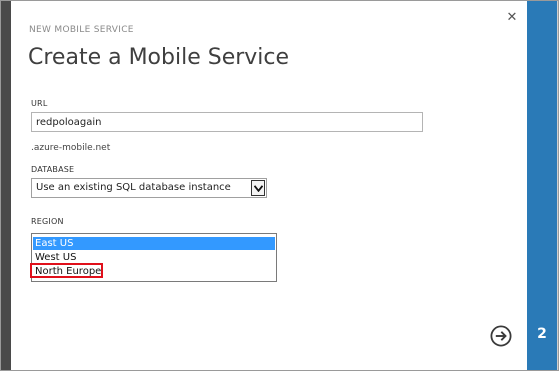 This screenshot has width=559, height=371. What do you see at coordinates (53, 169) in the screenshot?
I see `database-label: DATABASE` at bounding box center [53, 169].